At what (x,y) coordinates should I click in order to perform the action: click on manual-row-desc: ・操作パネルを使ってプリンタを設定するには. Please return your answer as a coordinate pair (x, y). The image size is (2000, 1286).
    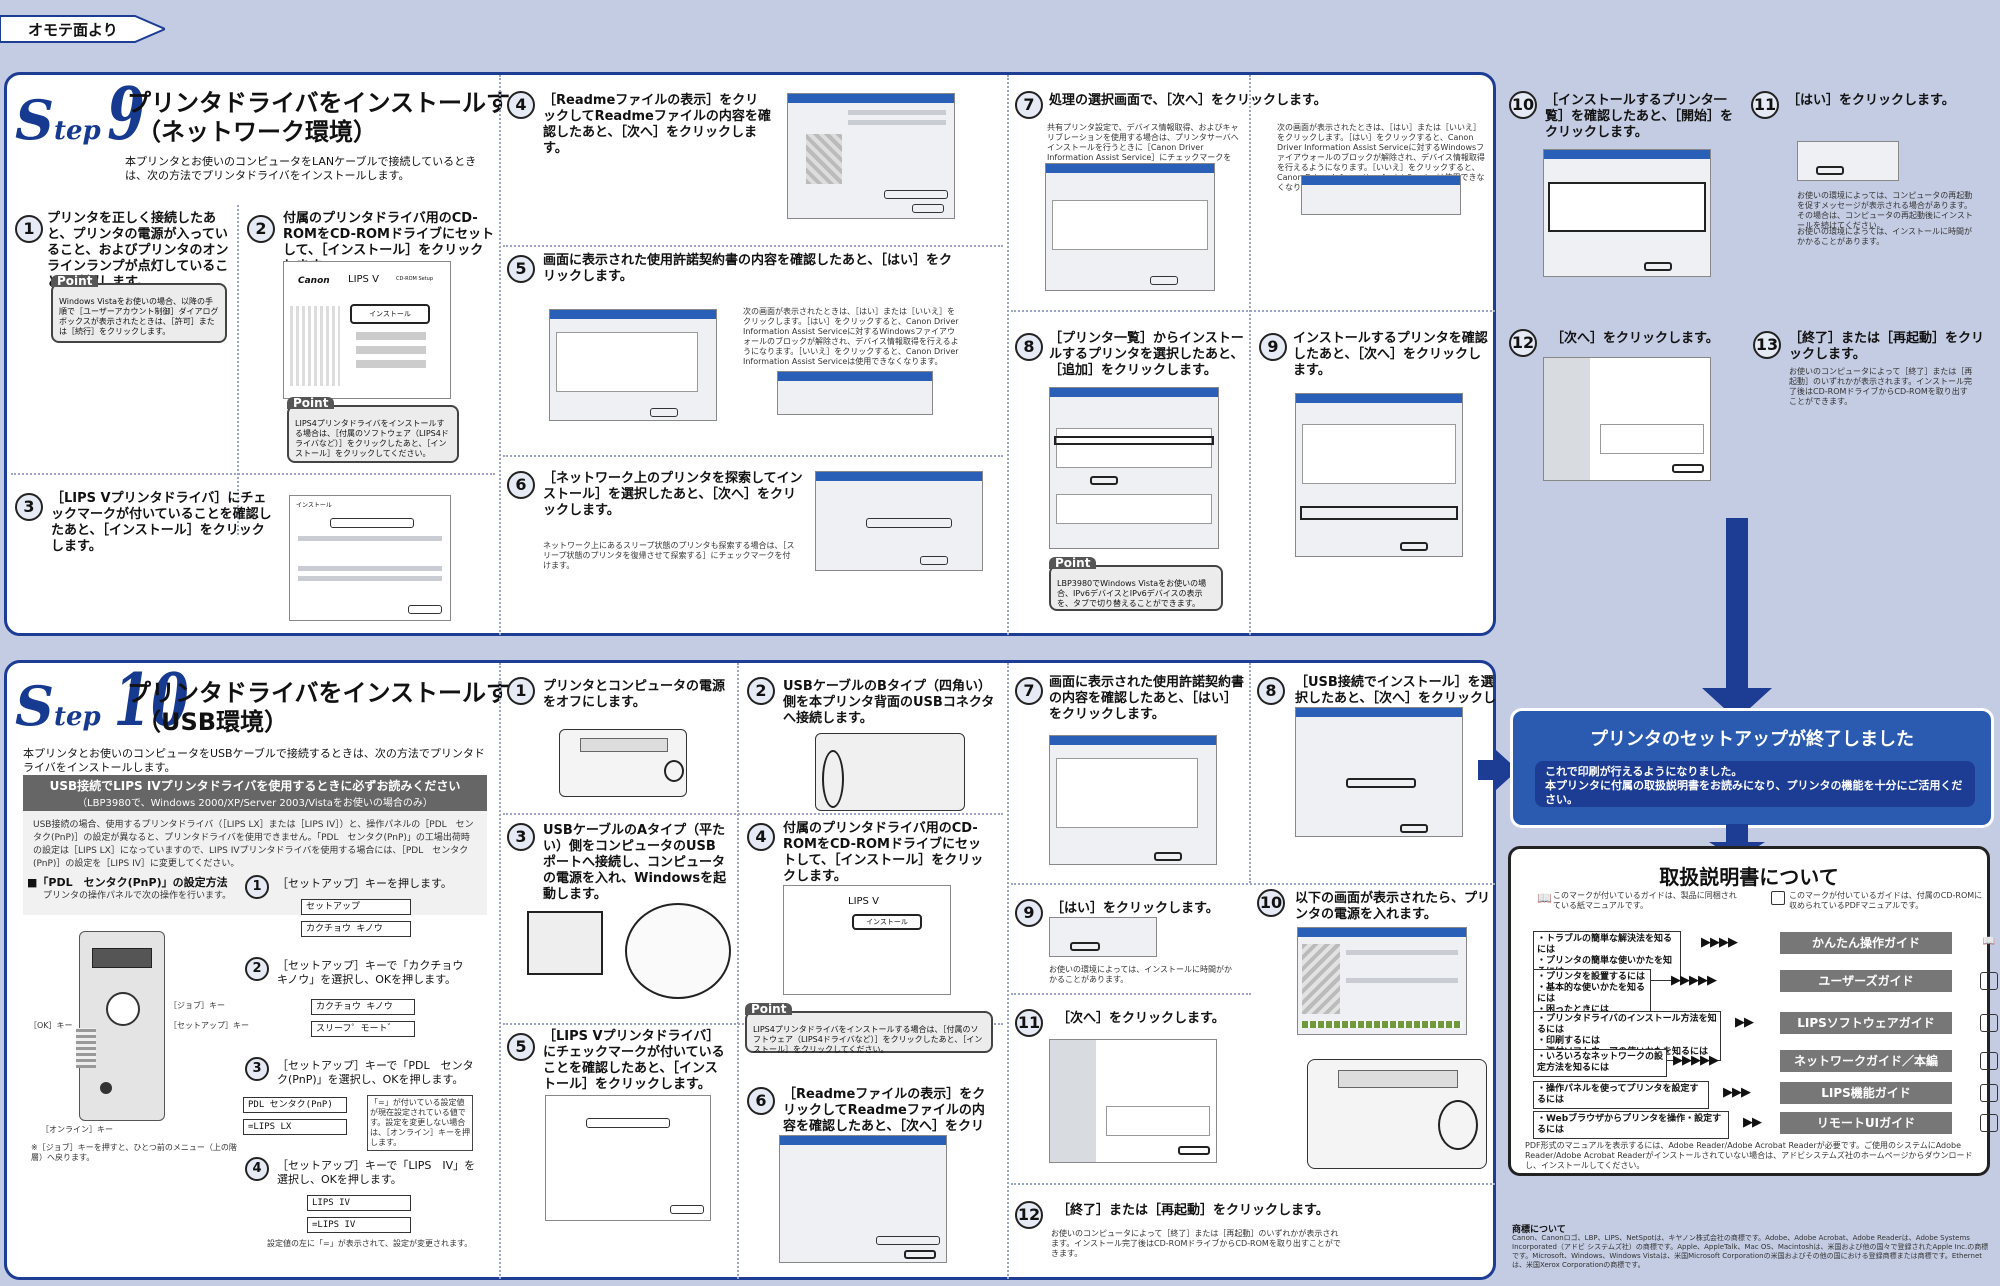
    Looking at the image, I should click on (1621, 1095).